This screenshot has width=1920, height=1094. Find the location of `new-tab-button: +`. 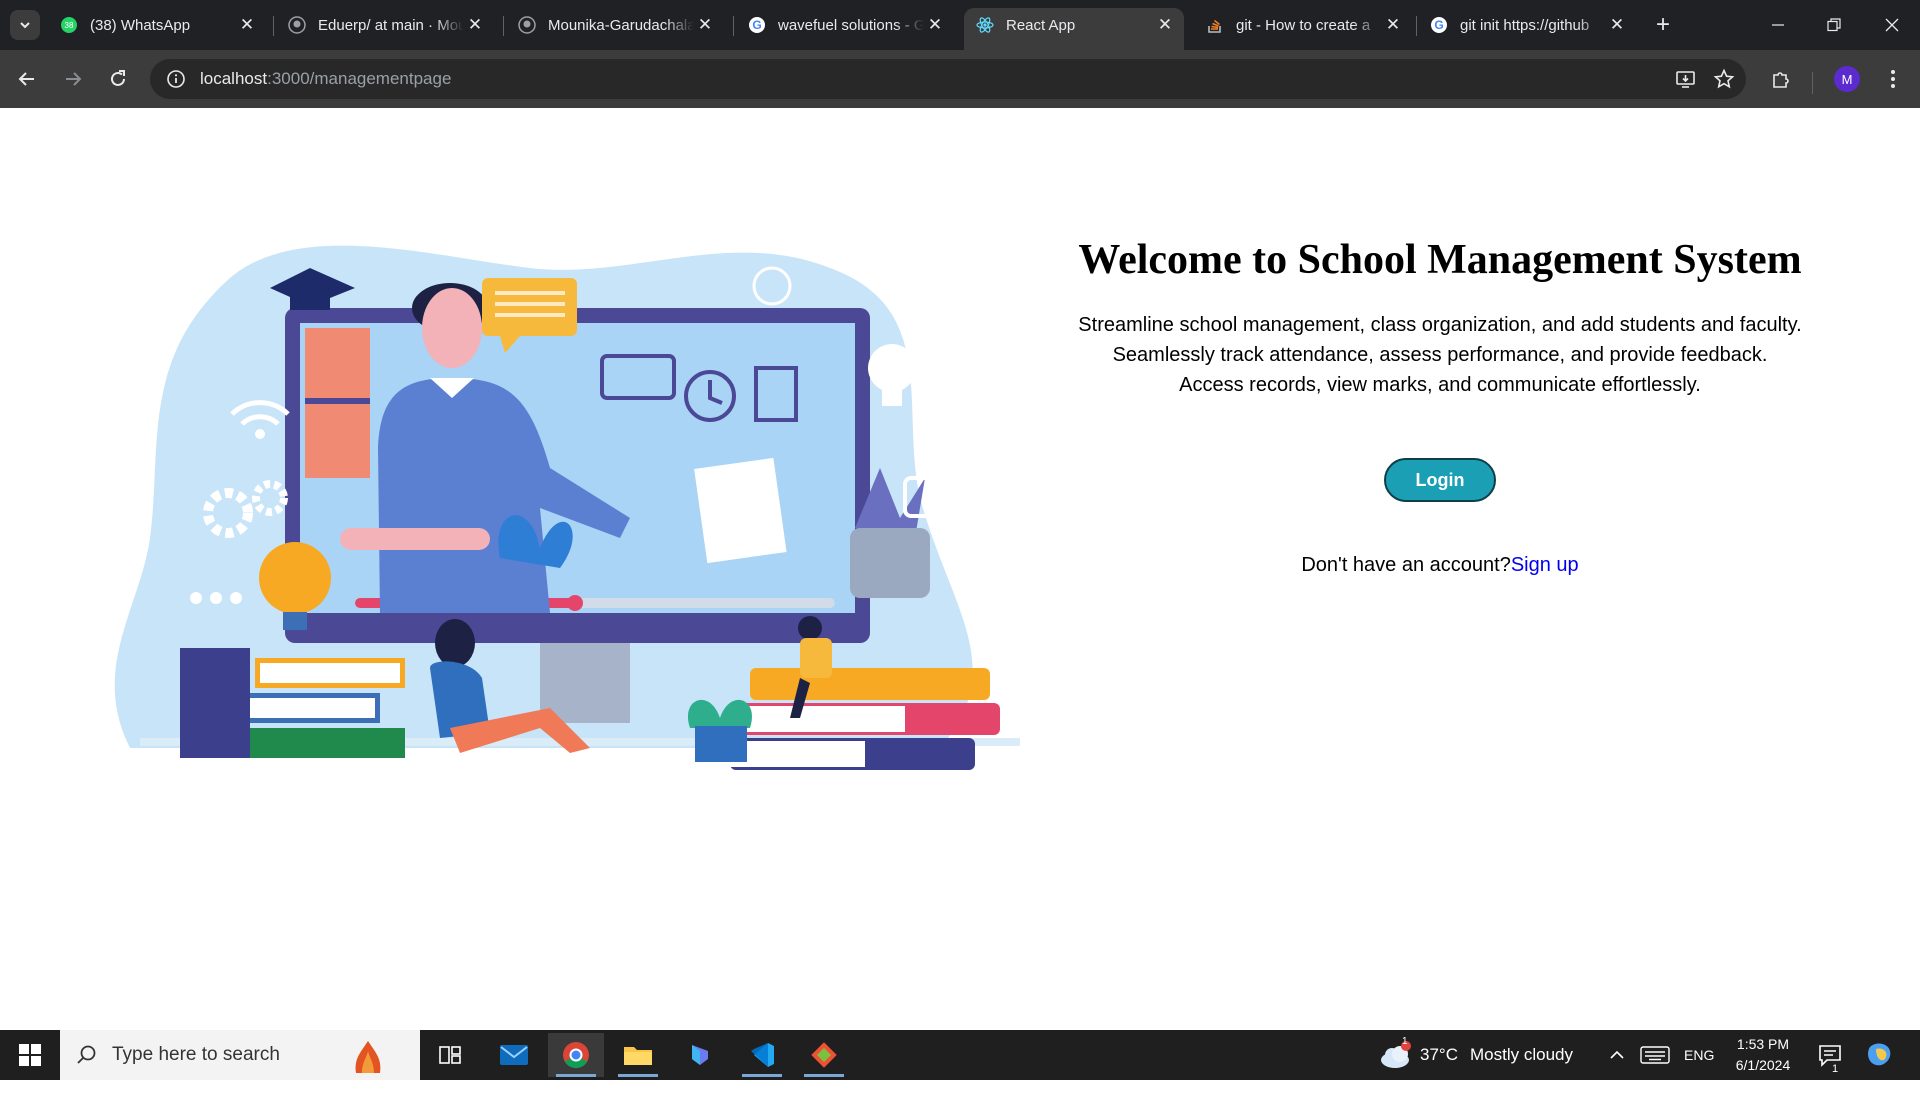

new-tab-button: + is located at coordinates (1663, 24).